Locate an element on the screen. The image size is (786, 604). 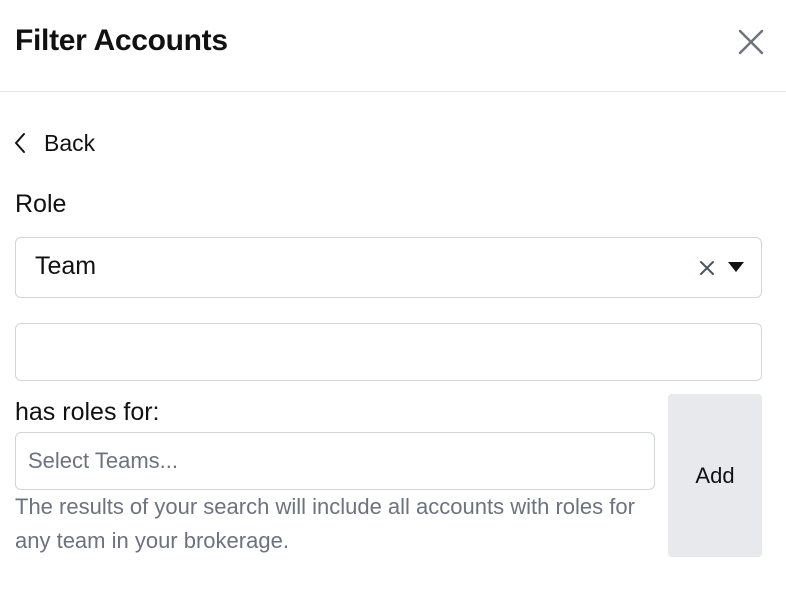
chevron-left-icon is located at coordinates (20, 143).